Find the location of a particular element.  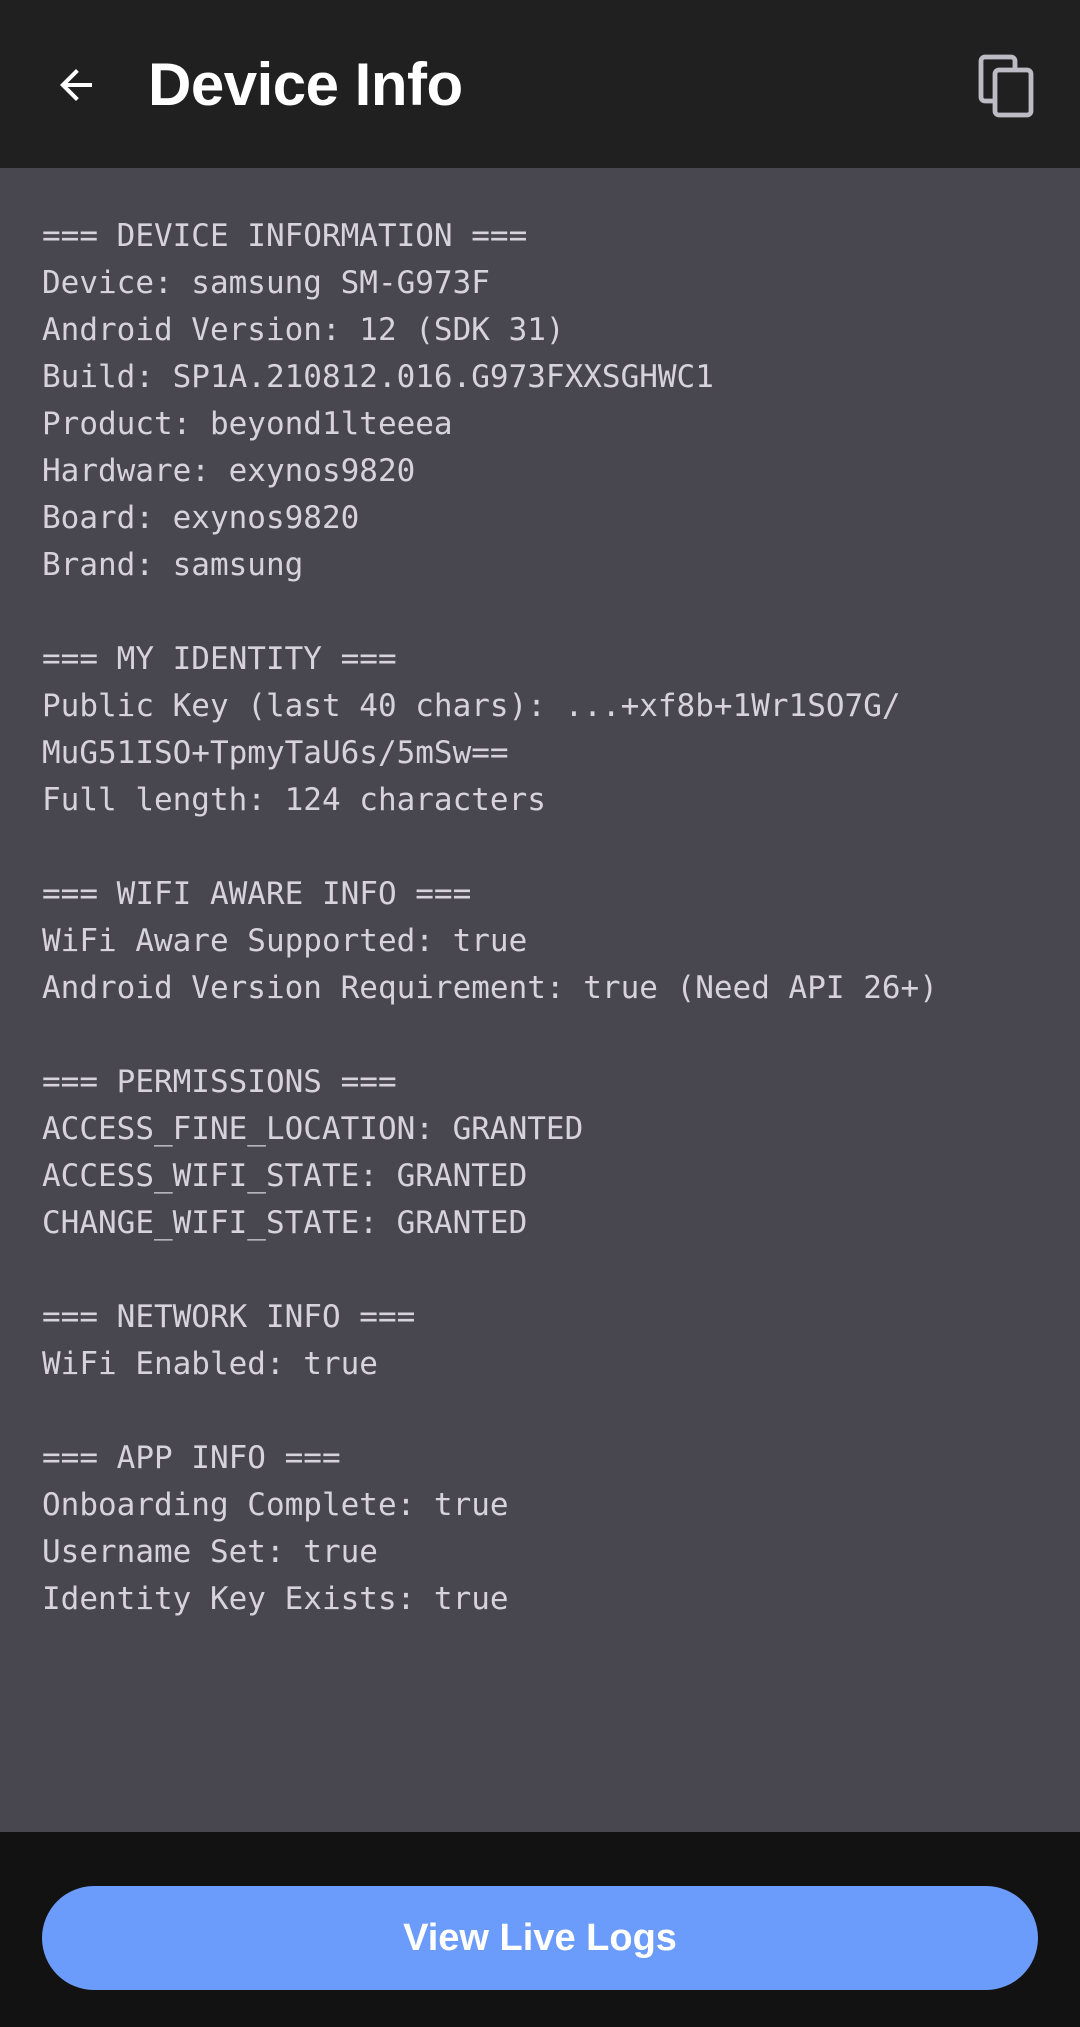

back-button is located at coordinates (76, 85).